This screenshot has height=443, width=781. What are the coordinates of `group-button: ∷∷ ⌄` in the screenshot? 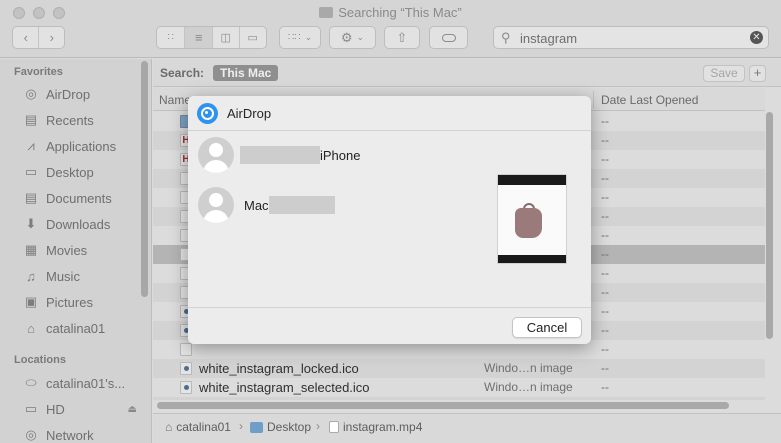 It's located at (300, 37).